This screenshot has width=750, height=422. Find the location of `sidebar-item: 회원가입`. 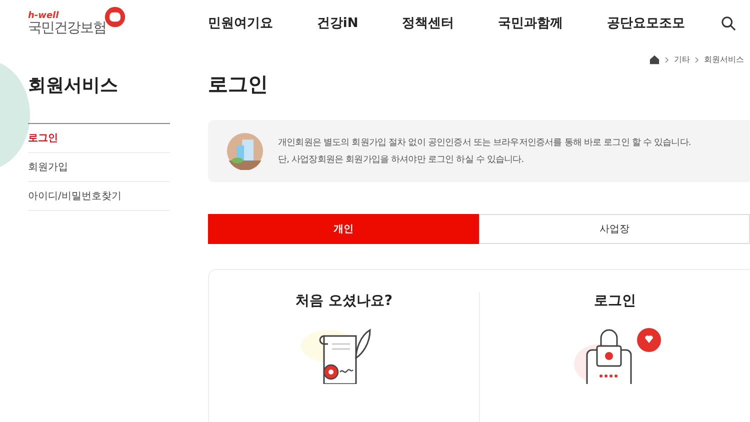

sidebar-item: 회원가입 is located at coordinates (99, 167).